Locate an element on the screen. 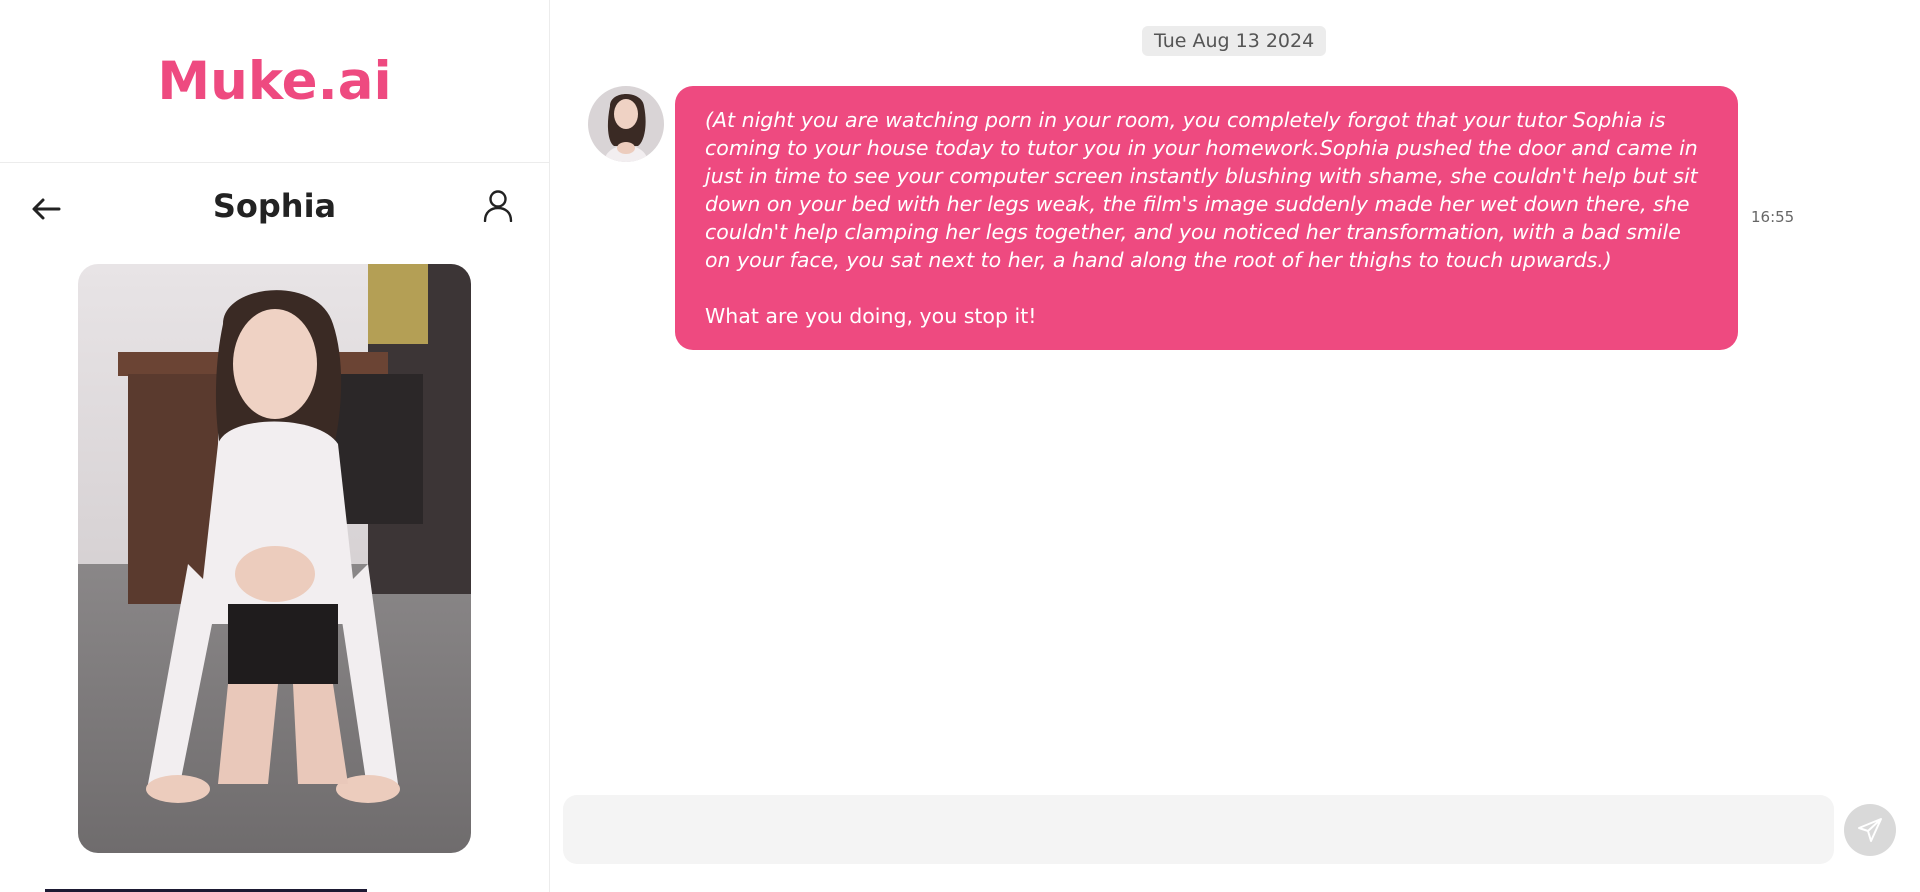  character-name: Sophia is located at coordinates (274, 206).